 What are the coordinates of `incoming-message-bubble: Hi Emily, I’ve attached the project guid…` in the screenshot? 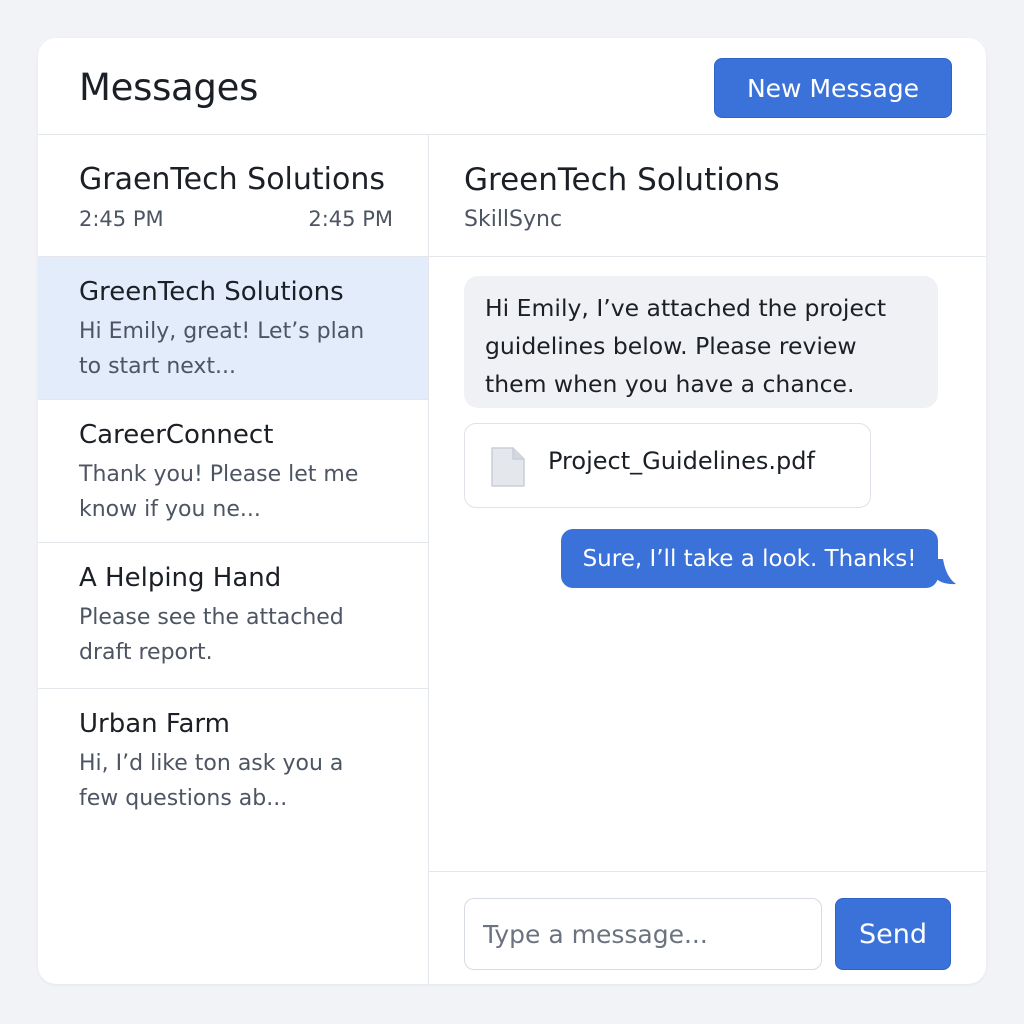 It's located at (701, 342).